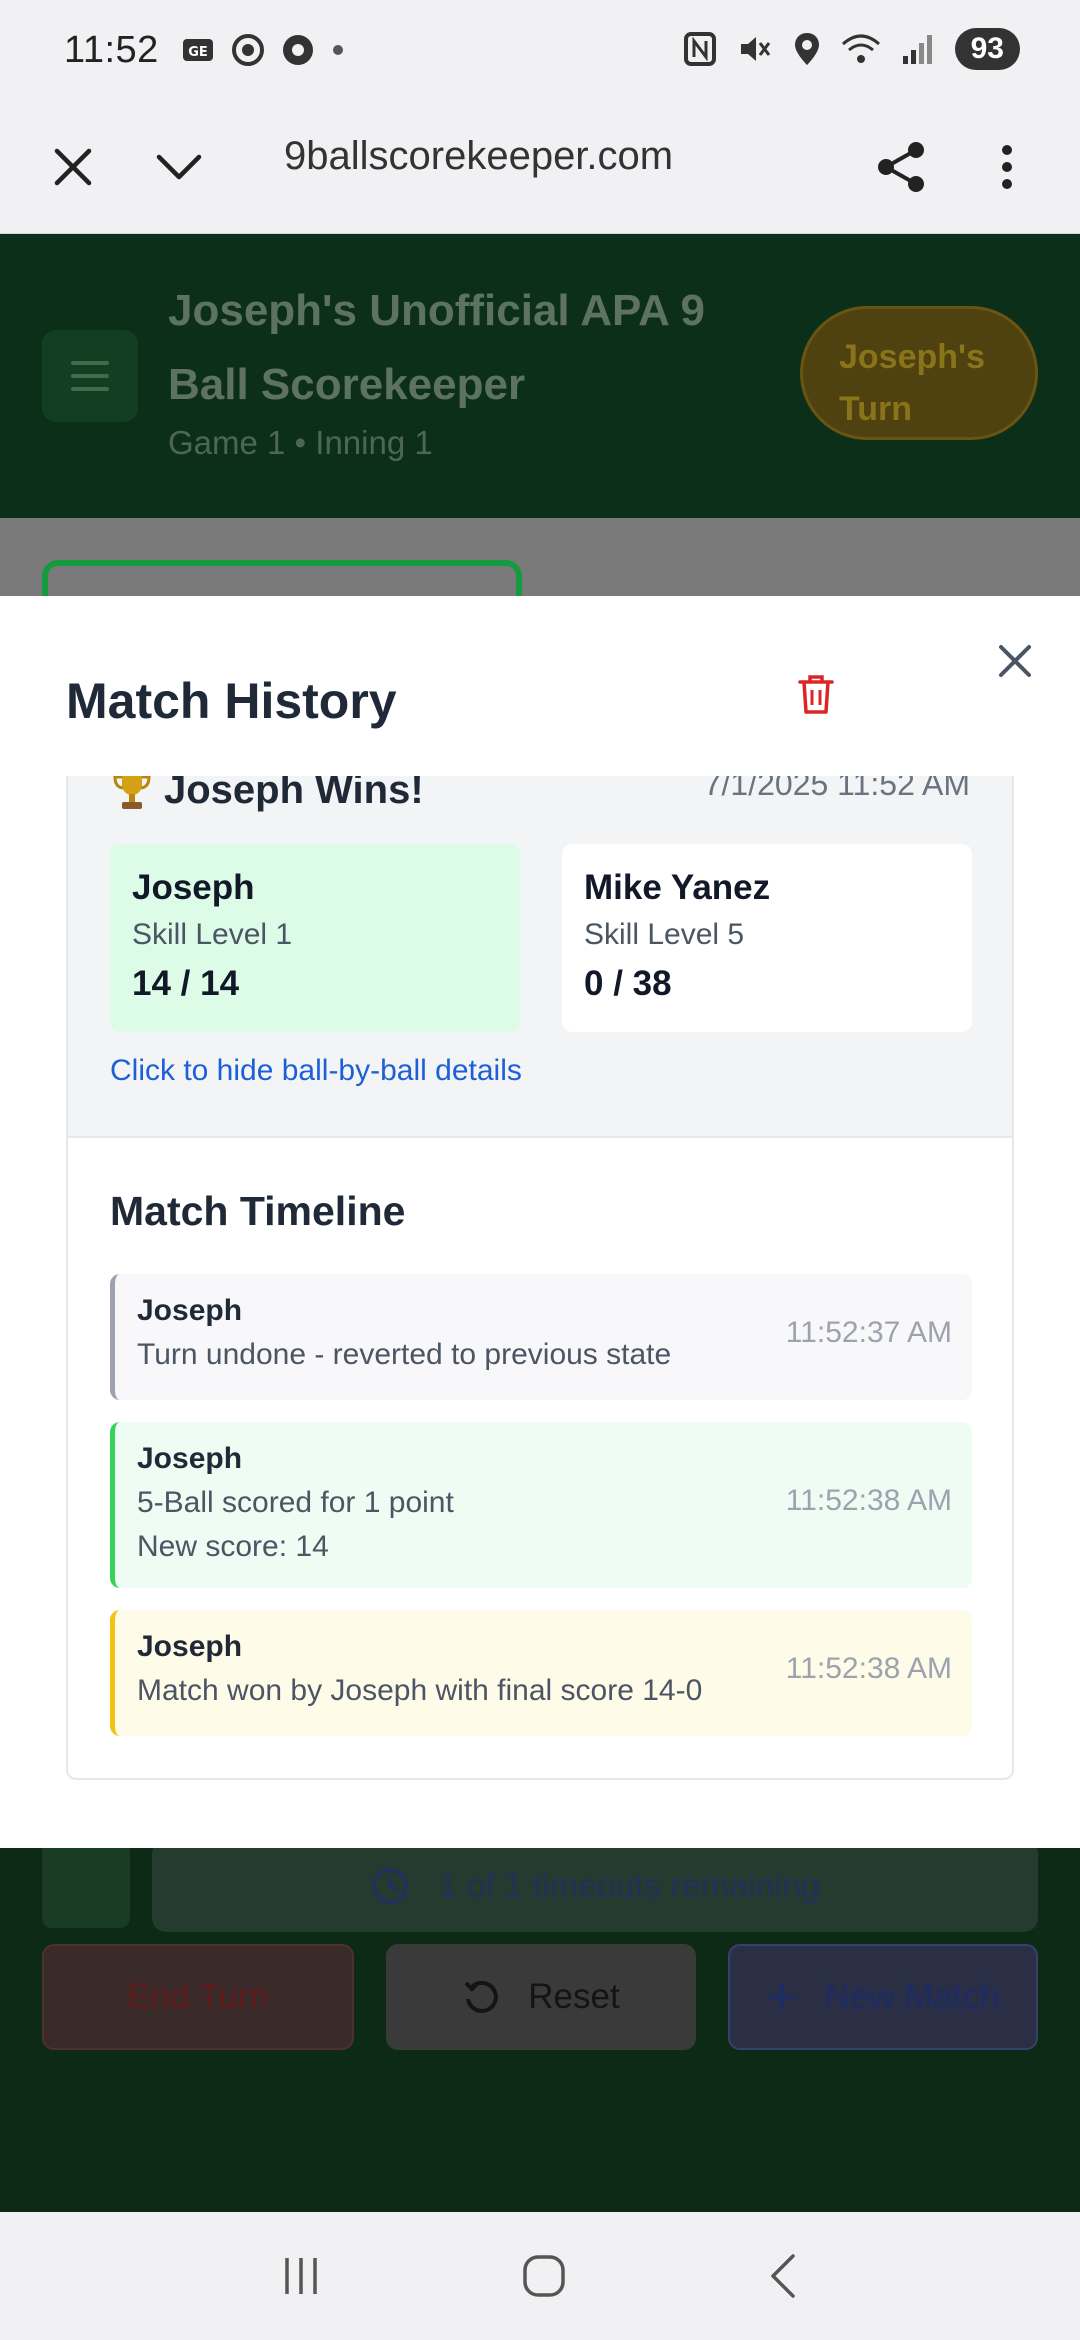 Image resolution: width=1080 pixels, height=2340 pixels. I want to click on menu-button, so click(90, 376).